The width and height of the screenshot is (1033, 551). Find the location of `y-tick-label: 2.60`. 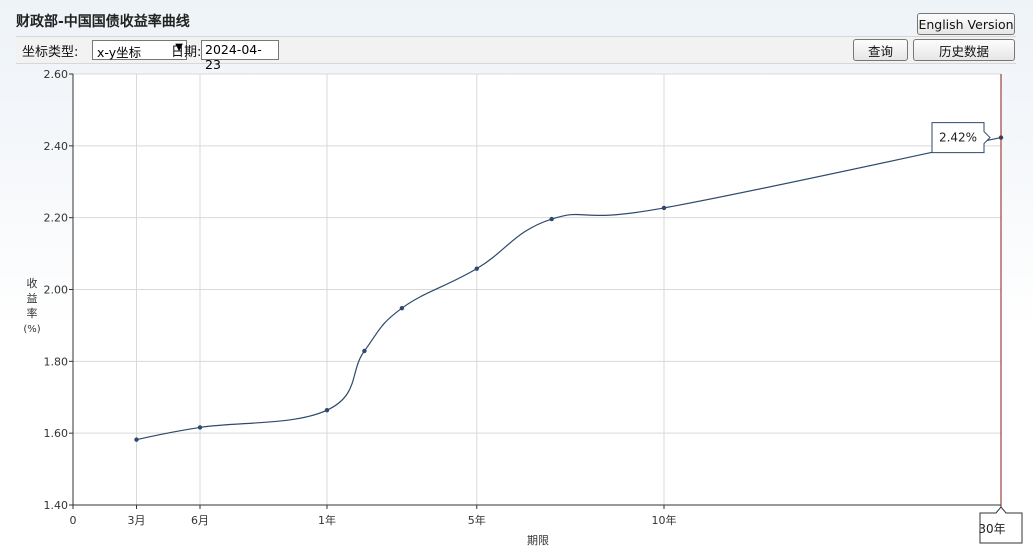

y-tick-label: 2.60 is located at coordinates (56, 74).